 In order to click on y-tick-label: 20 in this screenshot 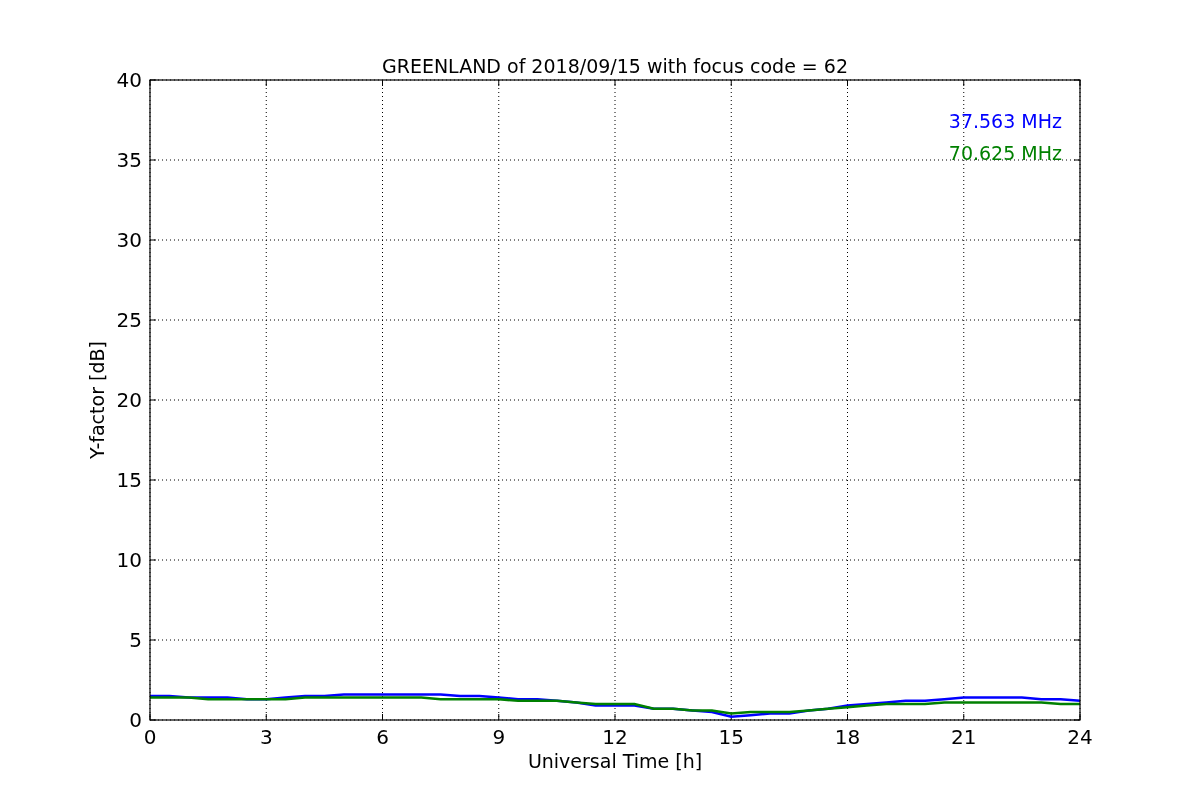, I will do `click(129, 400)`.